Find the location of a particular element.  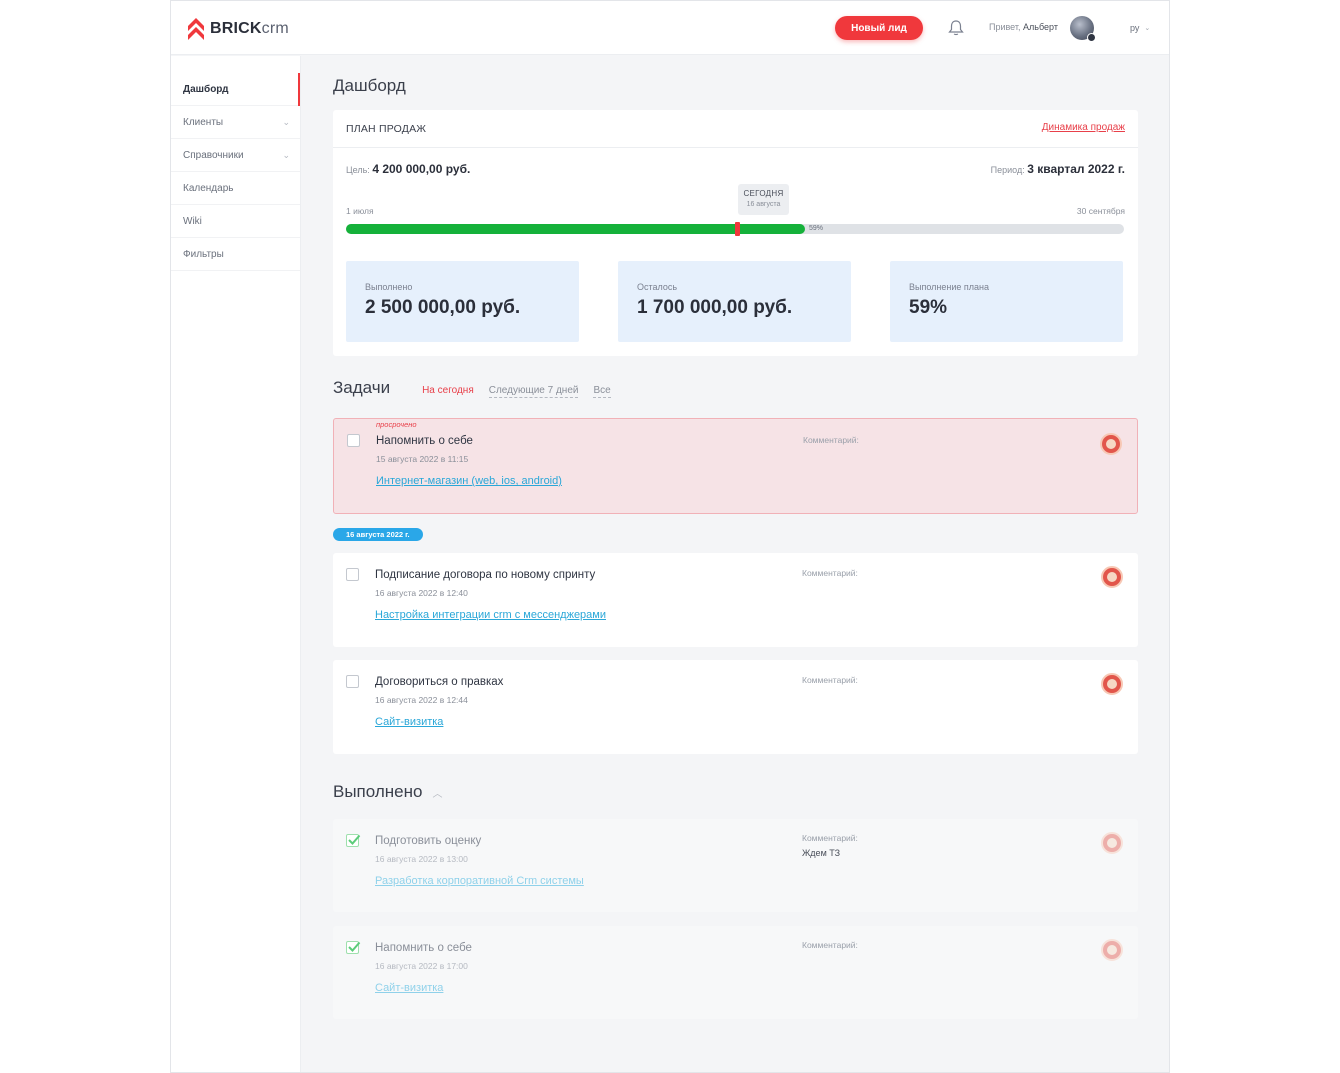

period-start-label: 1 июля is located at coordinates (360, 211).